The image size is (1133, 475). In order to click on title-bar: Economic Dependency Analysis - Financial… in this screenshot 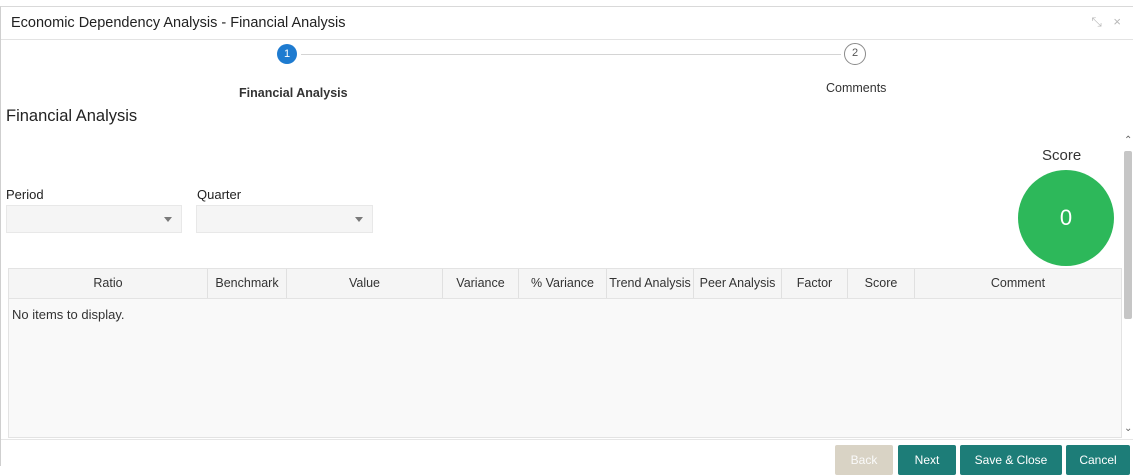, I will do `click(567, 23)`.